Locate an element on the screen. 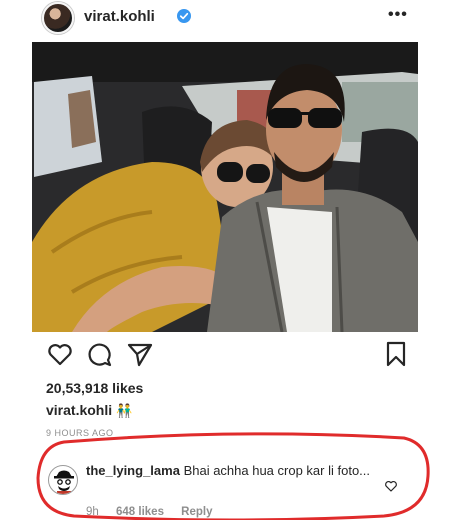 The width and height of the screenshot is (450, 524). post-username: virat.kohli is located at coordinates (119, 16).